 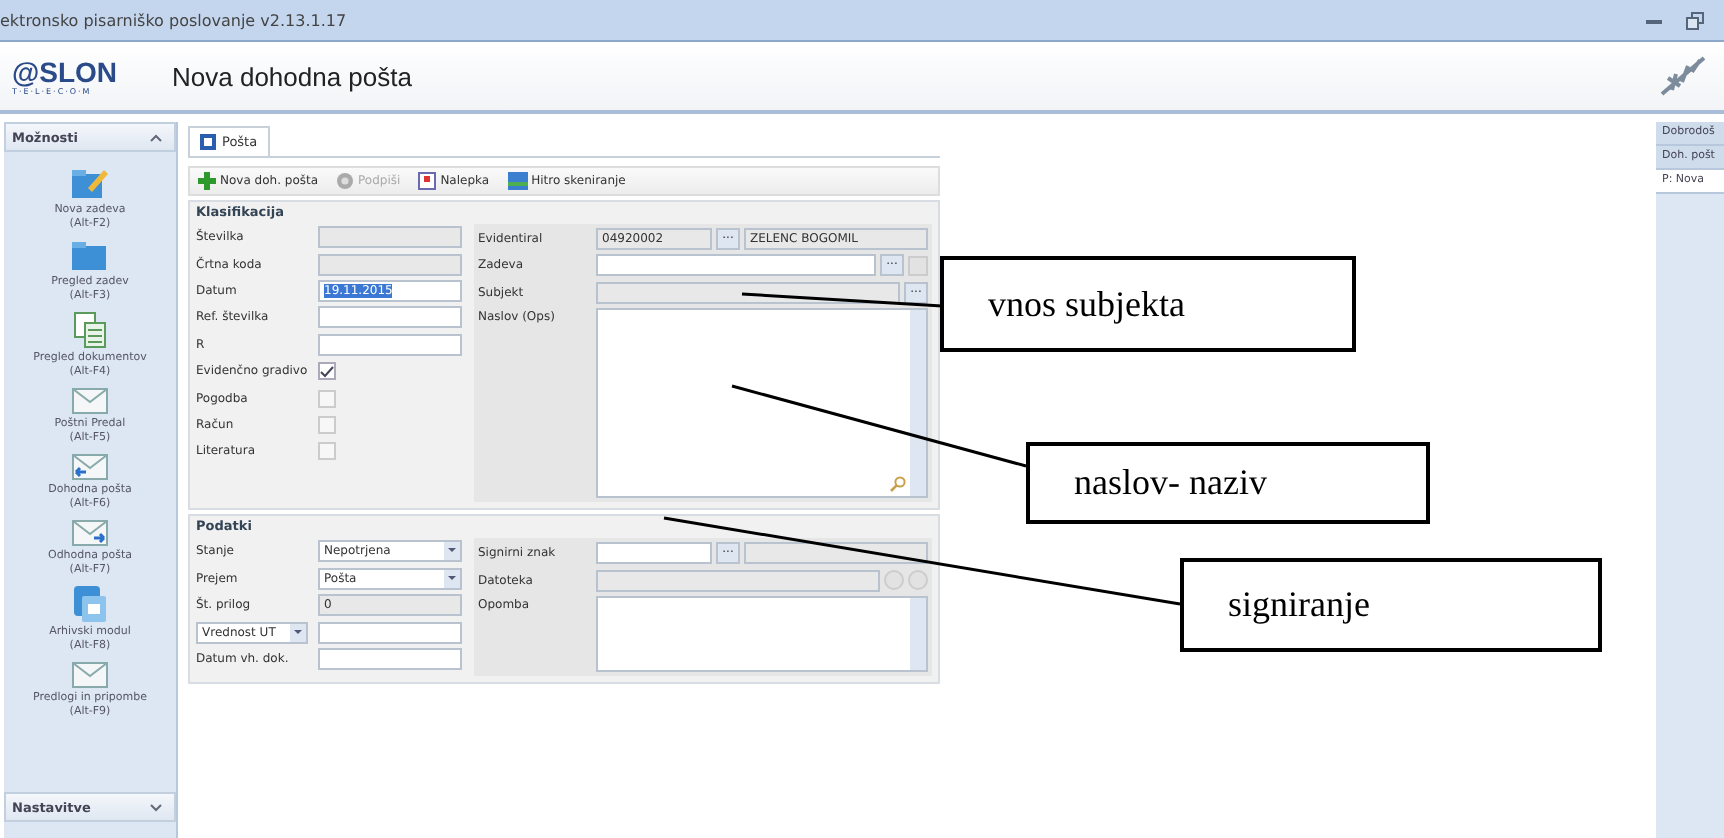 I want to click on search-icon, so click(x=898, y=484).